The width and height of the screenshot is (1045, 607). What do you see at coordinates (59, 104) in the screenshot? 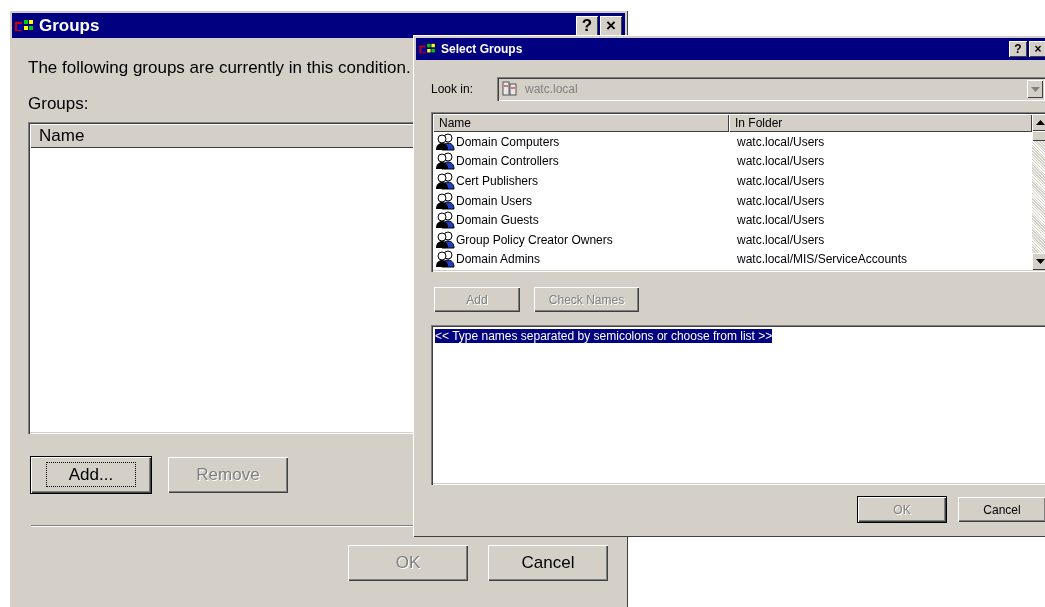
I see `groups-label: Groups:` at bounding box center [59, 104].